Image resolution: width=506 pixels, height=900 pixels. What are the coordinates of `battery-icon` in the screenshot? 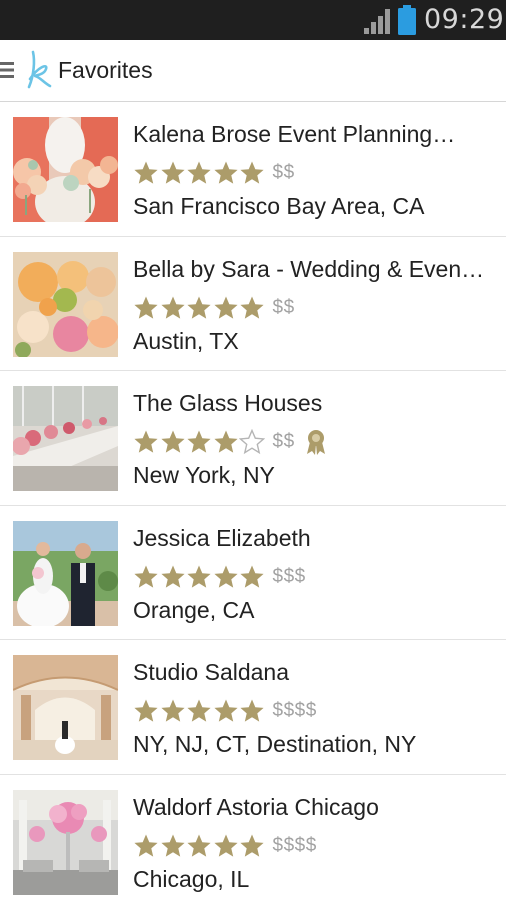 It's located at (407, 20).